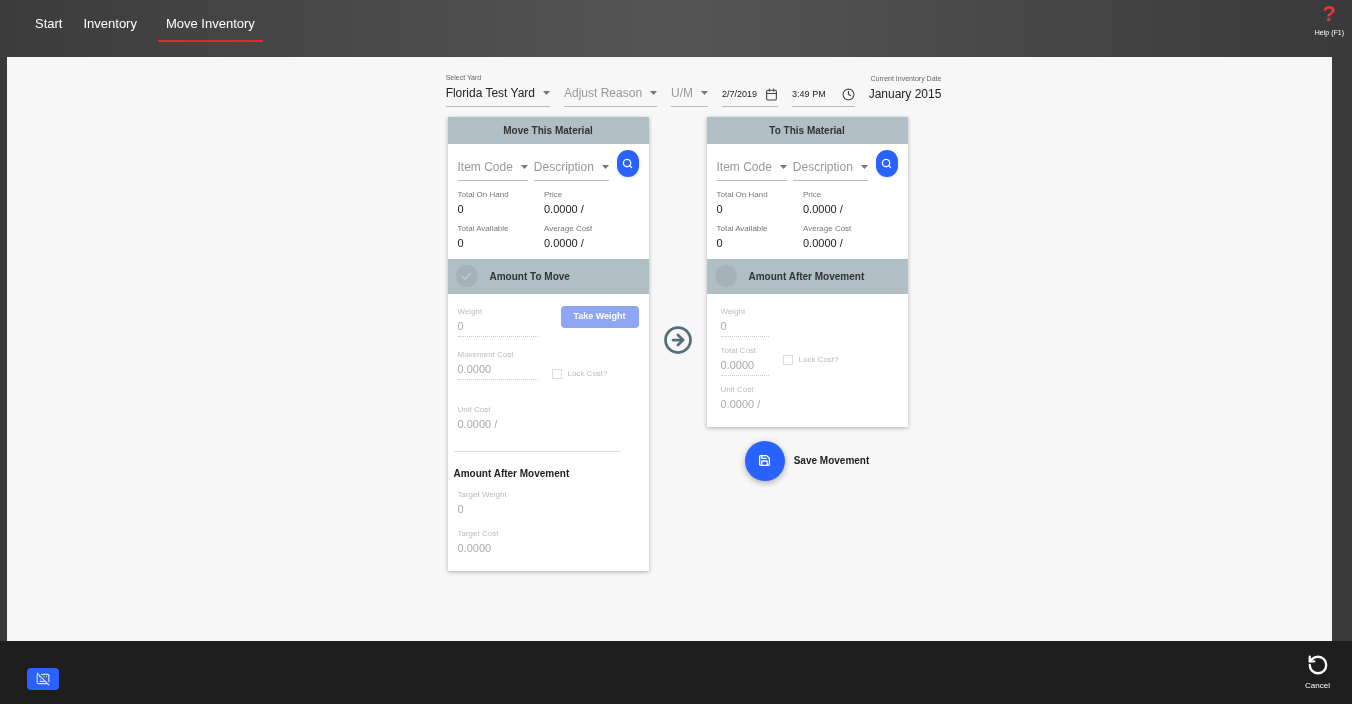 The width and height of the screenshot is (1352, 704). I want to click on date-field: 2/7/2019, so click(750, 97).